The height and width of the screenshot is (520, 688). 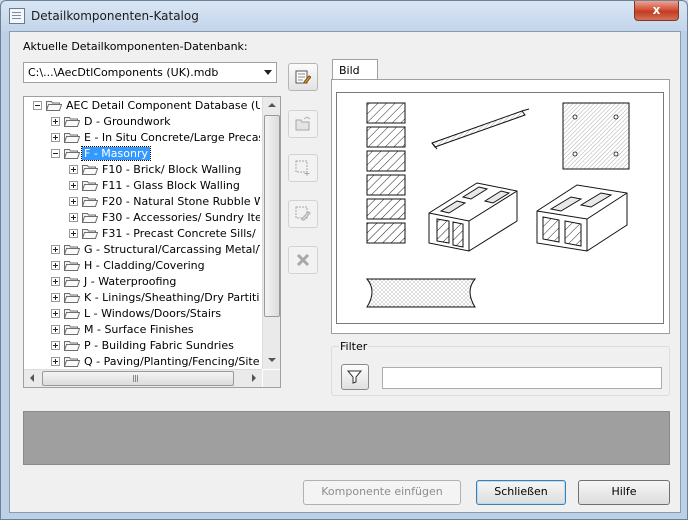 I want to click on database-select-value: C:\...\AecDtlComponents (UK).mdb, so click(x=123, y=72).